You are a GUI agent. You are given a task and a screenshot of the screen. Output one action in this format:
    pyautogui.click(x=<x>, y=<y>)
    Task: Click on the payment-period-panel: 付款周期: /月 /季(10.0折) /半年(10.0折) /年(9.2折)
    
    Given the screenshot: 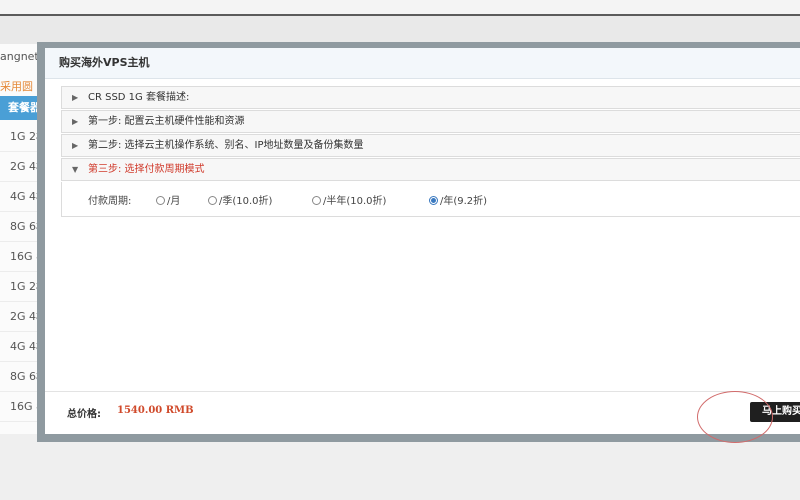 What is the action you would take?
    pyautogui.click(x=430, y=199)
    